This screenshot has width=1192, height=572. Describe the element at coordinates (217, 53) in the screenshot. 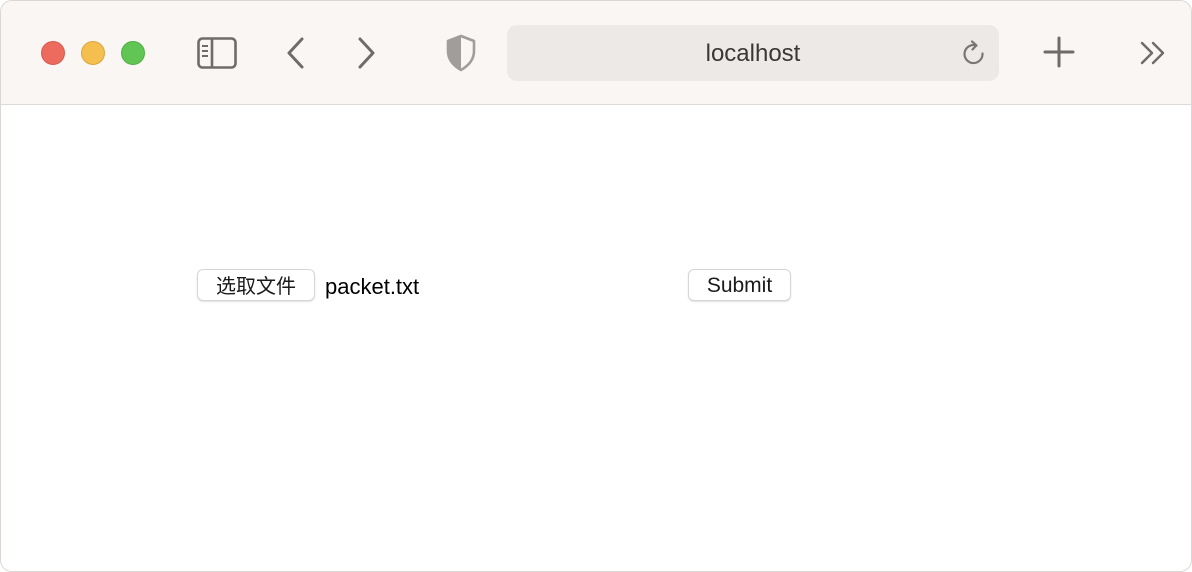

I see `sidebar-icon` at that location.